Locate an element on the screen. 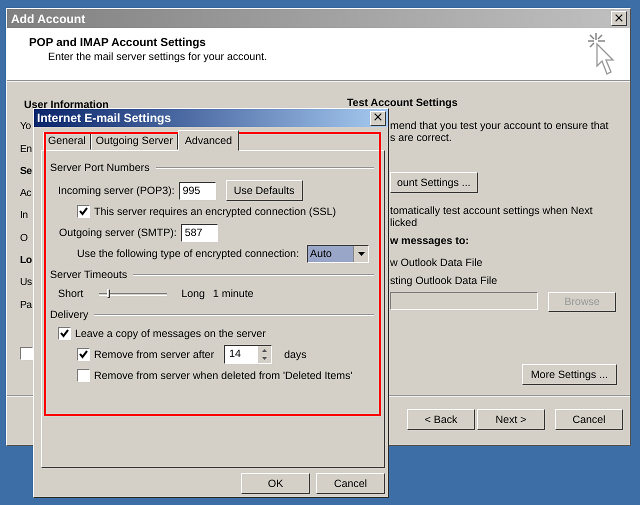 The image size is (640, 505). form-label: Use the following type of encrypted connection: is located at coordinates (188, 254).